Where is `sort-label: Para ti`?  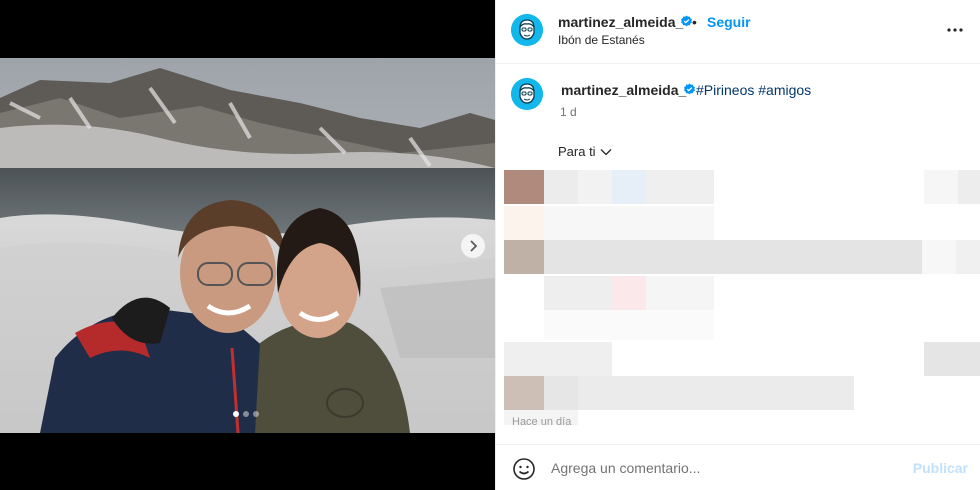
sort-label: Para ti is located at coordinates (577, 151).